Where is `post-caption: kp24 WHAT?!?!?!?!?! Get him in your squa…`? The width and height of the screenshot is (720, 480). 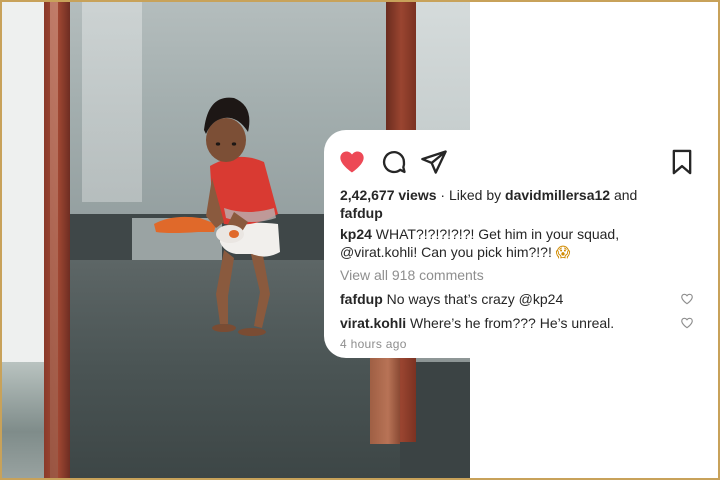
post-caption: kp24 WHAT?!?!?!?!?! Get him in your squa… is located at coordinates (515, 243).